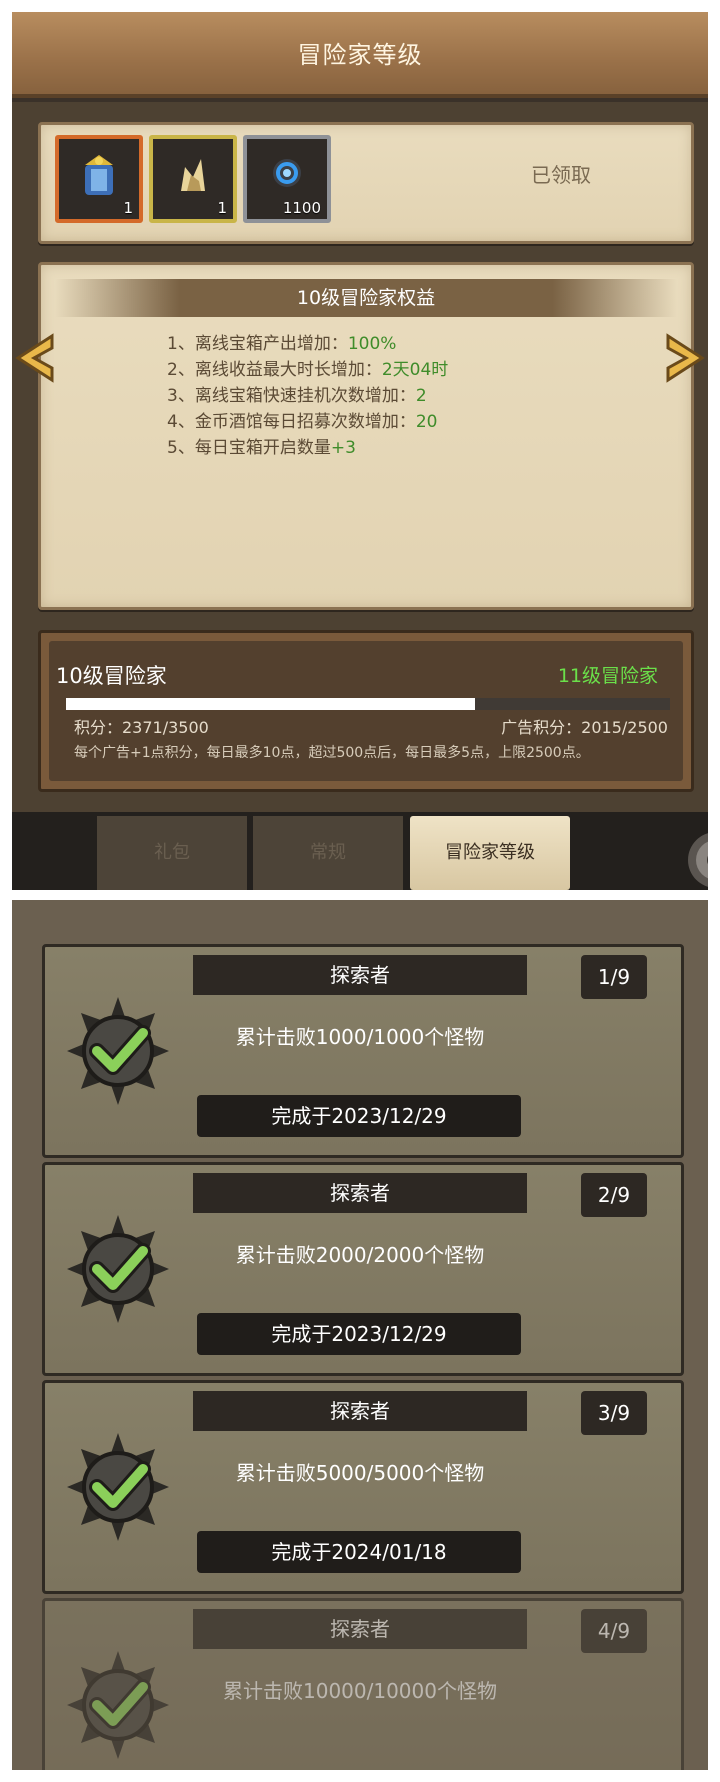 The image size is (720, 1782). What do you see at coordinates (302, 422) in the screenshot?
I see `benefit-line: 4、金币酒馆每日招募次数增加：20` at bounding box center [302, 422].